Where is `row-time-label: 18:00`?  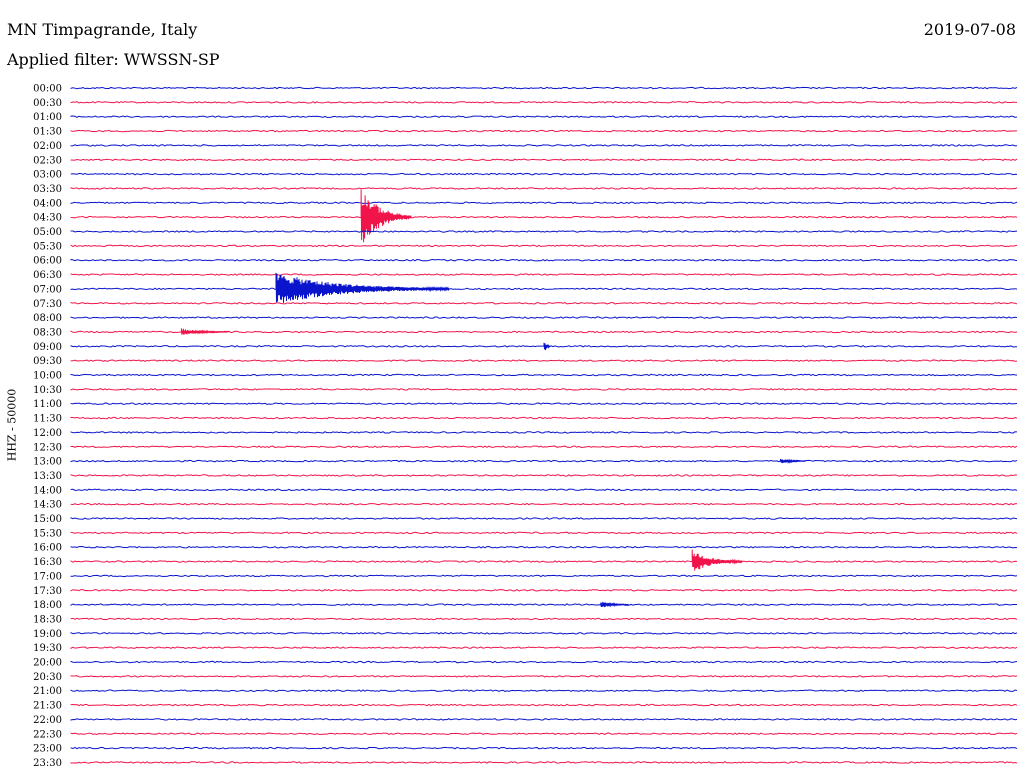 row-time-label: 18:00 is located at coordinates (47, 605).